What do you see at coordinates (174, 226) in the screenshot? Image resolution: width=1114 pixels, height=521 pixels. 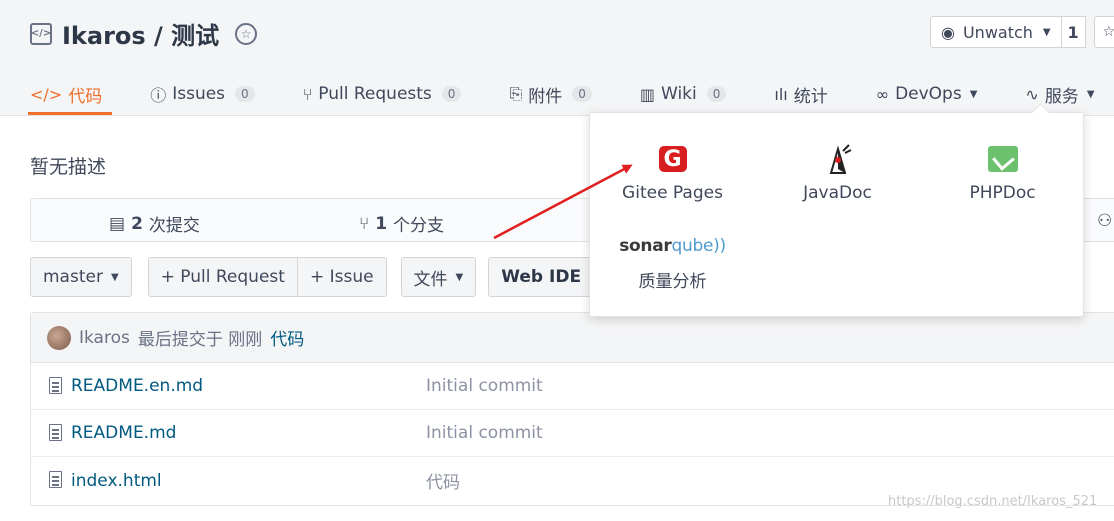 I see `commits-label: 次提交` at bounding box center [174, 226].